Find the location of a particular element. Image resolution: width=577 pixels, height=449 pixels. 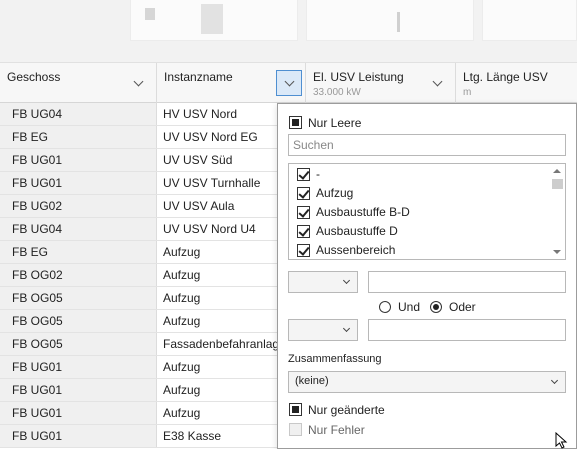

column-header-ltg-laenge: Ltg. Länge USV m is located at coordinates (516, 83).